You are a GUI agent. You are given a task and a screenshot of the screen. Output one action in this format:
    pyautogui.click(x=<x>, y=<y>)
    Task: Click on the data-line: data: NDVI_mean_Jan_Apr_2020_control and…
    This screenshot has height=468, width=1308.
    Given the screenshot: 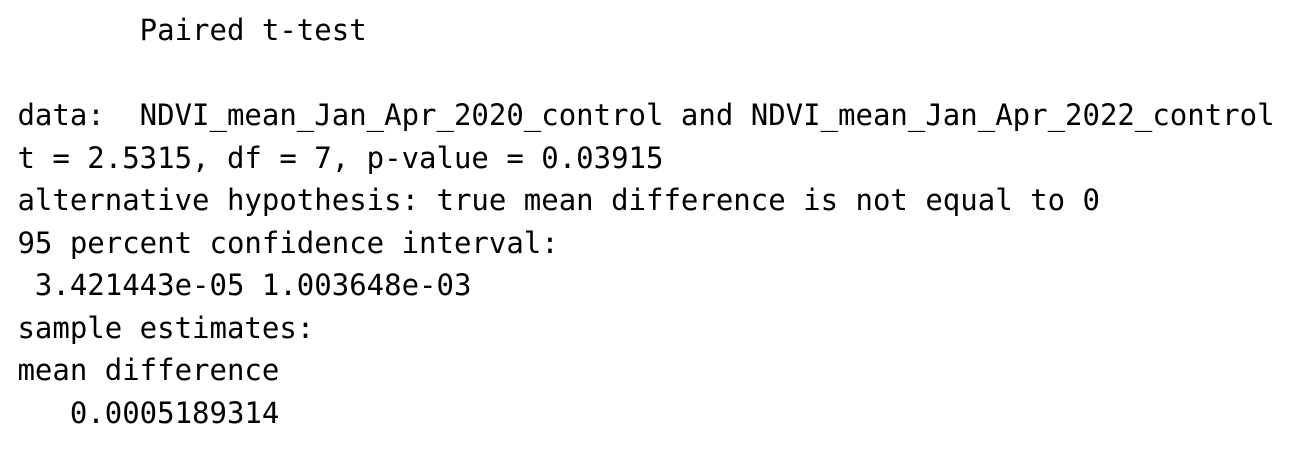 What is the action you would take?
    pyautogui.click(x=637, y=115)
    